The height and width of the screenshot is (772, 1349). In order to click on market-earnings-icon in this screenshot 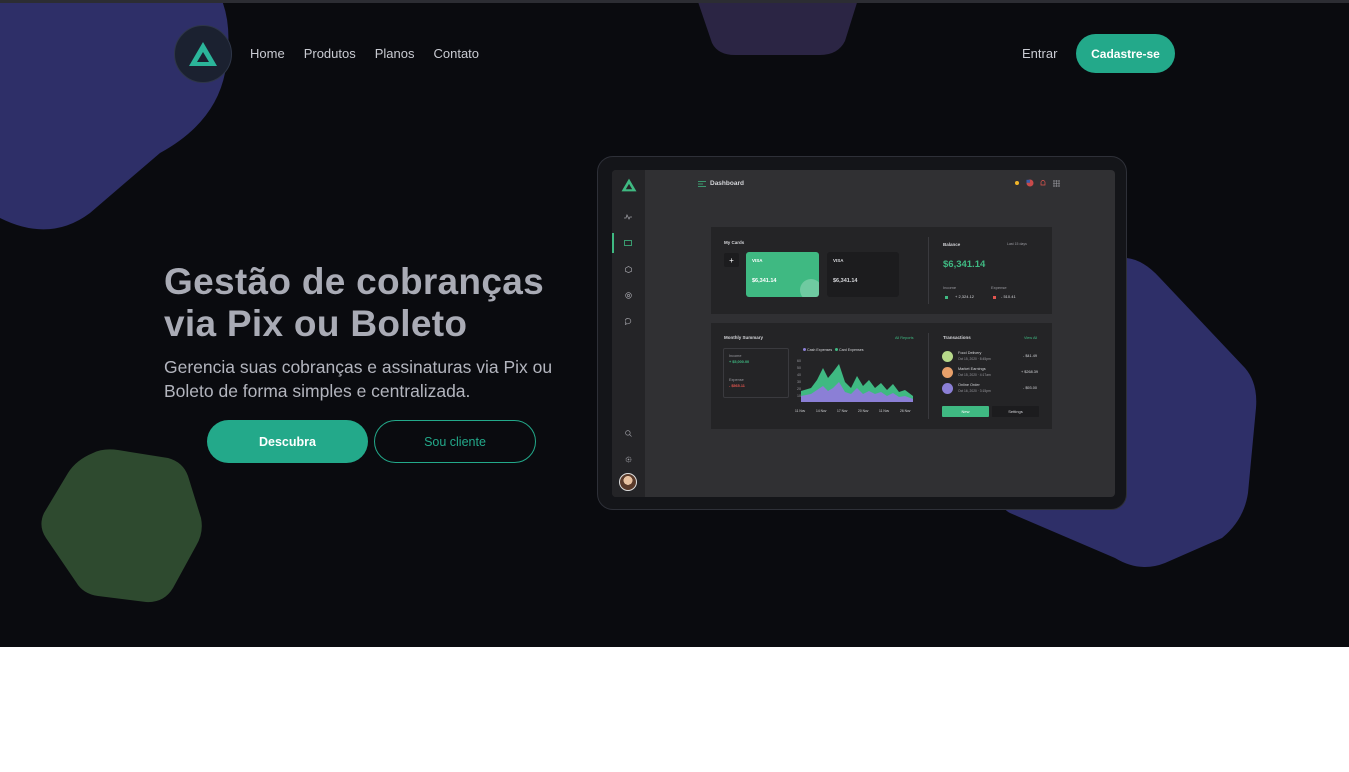, I will do `click(947, 372)`.